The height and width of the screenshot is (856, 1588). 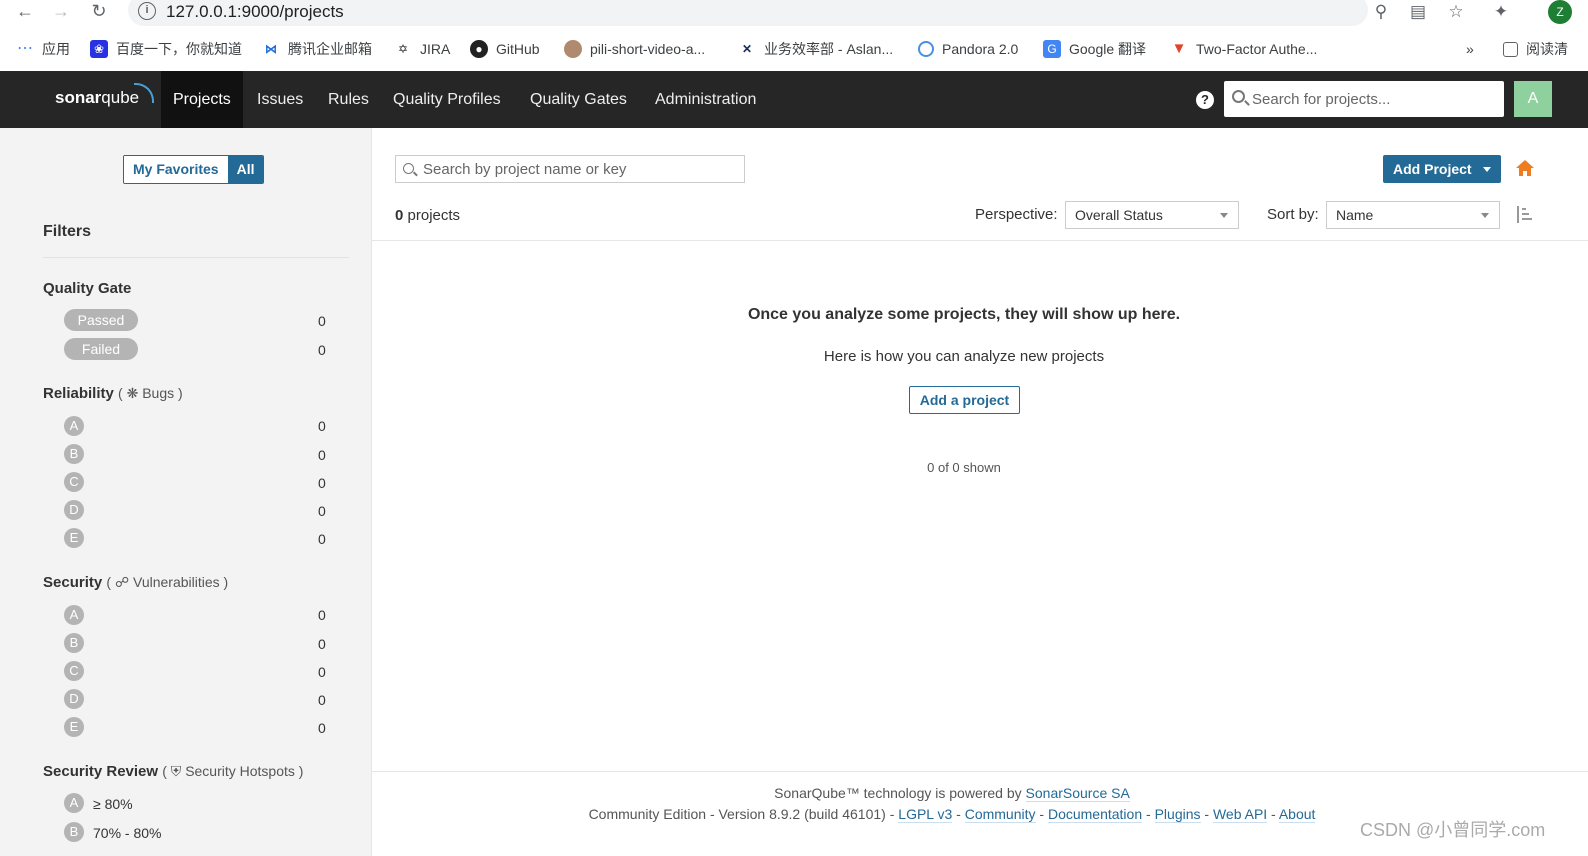 What do you see at coordinates (176, 169) in the screenshot?
I see `my-favorites-button: My Favorites` at bounding box center [176, 169].